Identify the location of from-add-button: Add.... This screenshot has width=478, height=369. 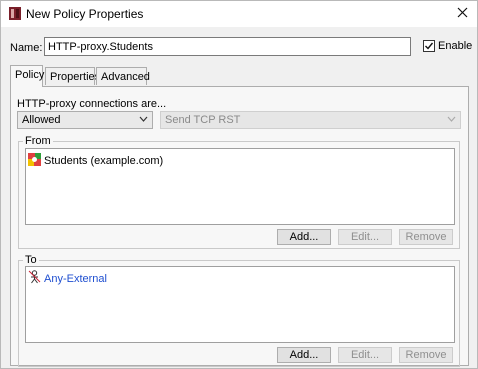
(304, 237).